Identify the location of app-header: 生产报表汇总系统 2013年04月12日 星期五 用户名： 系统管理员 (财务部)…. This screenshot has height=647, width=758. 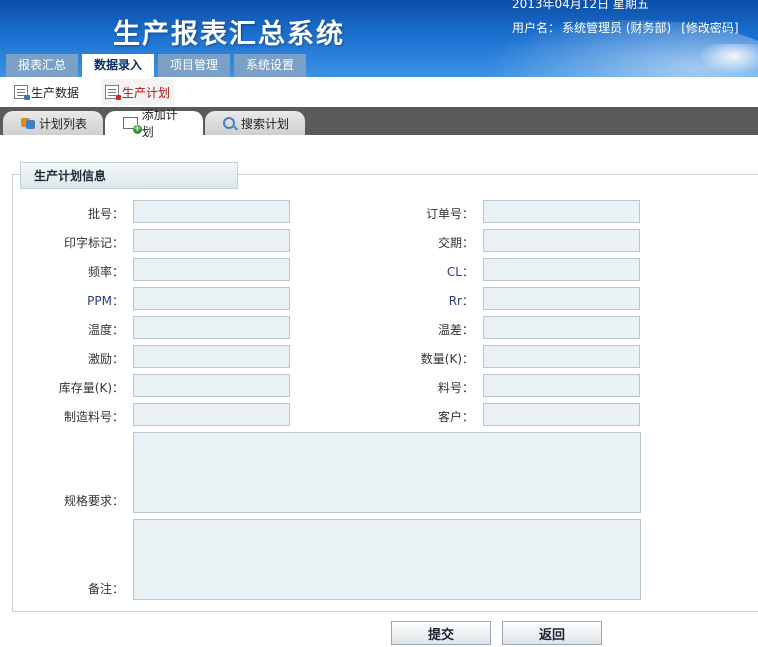
(379, 38).